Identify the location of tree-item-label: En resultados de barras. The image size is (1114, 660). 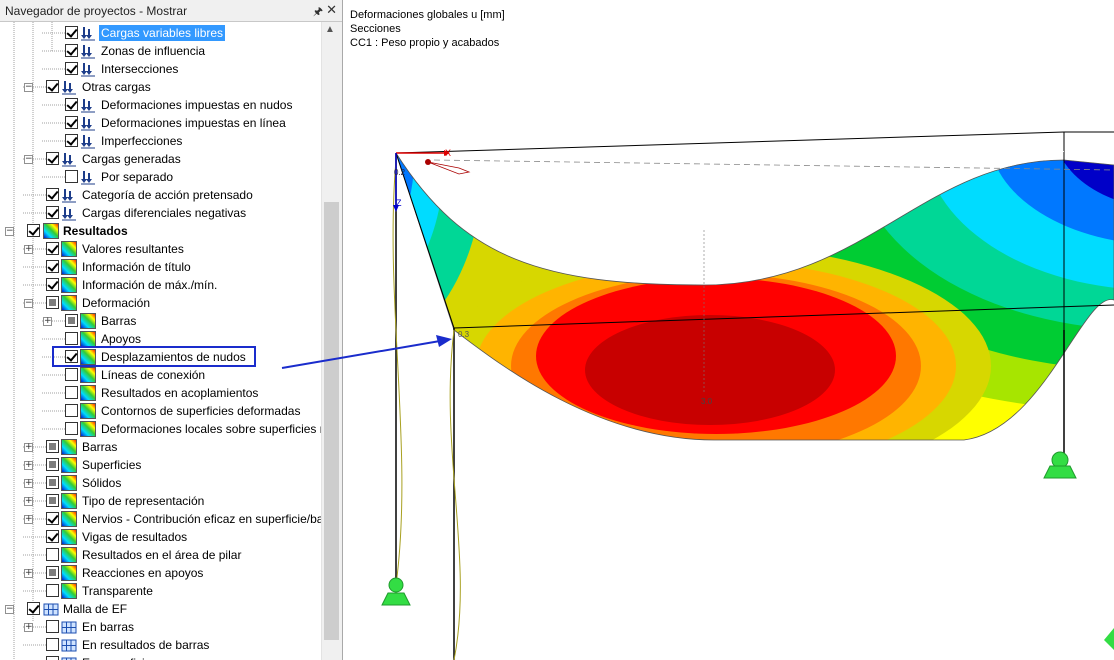
(146, 645).